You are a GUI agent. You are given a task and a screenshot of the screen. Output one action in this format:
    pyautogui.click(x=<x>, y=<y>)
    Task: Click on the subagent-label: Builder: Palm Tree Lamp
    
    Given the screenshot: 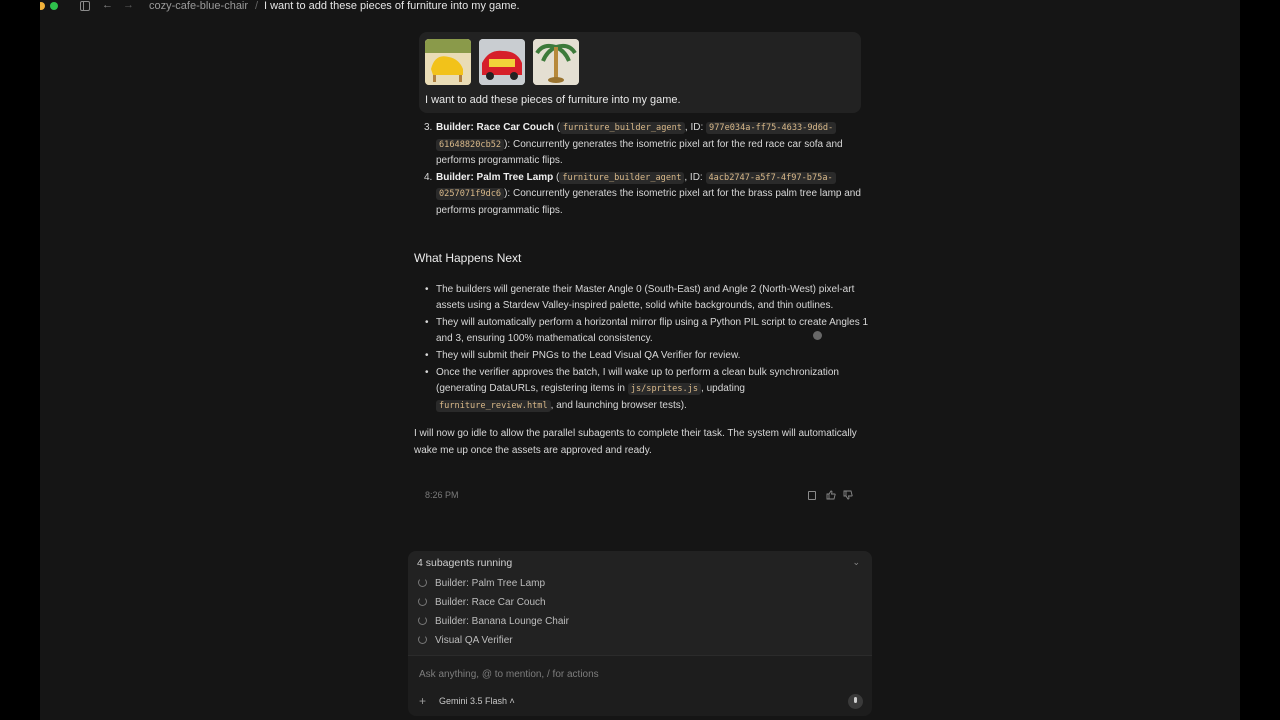 What is the action you would take?
    pyautogui.click(x=490, y=583)
    